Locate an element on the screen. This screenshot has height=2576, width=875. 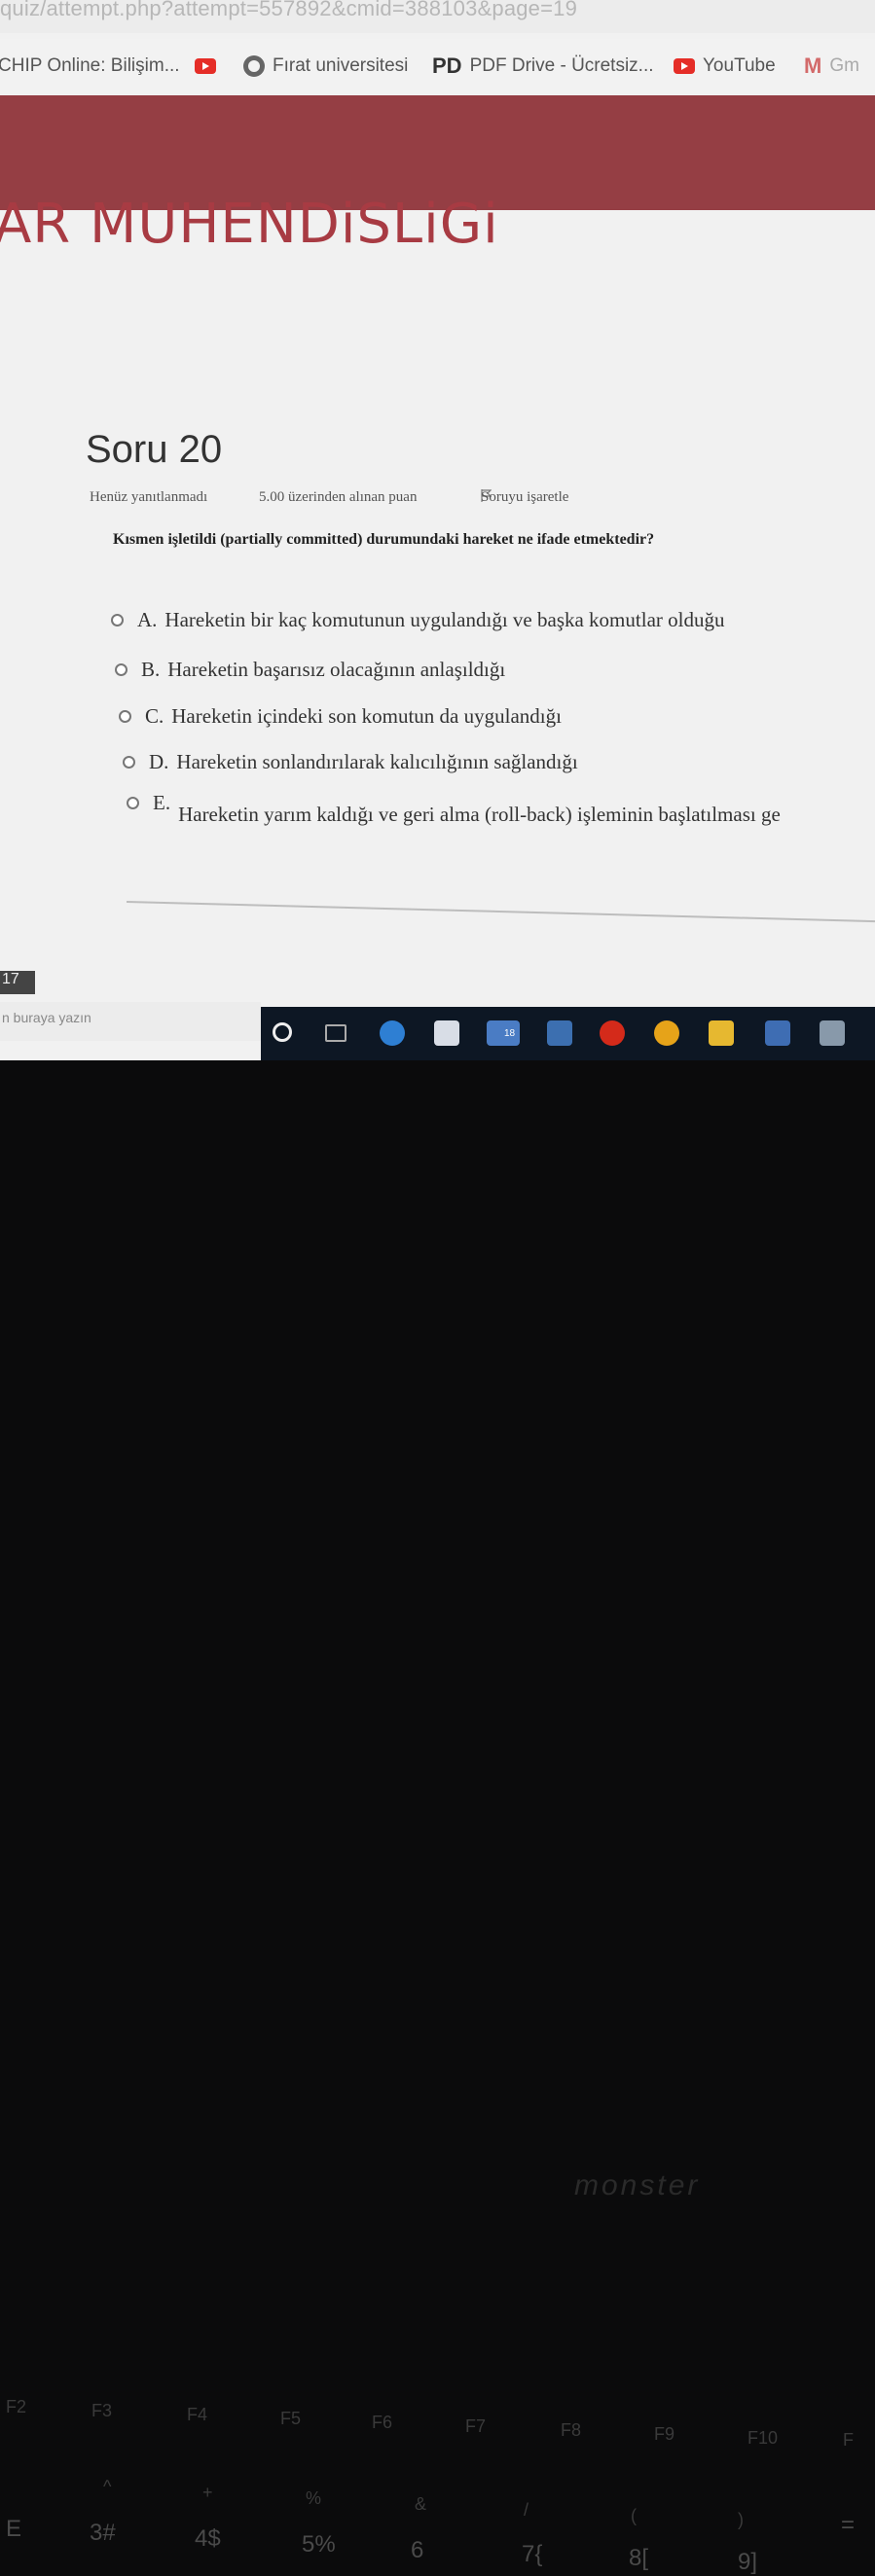
key-6: 6 is located at coordinates (417, 2550).